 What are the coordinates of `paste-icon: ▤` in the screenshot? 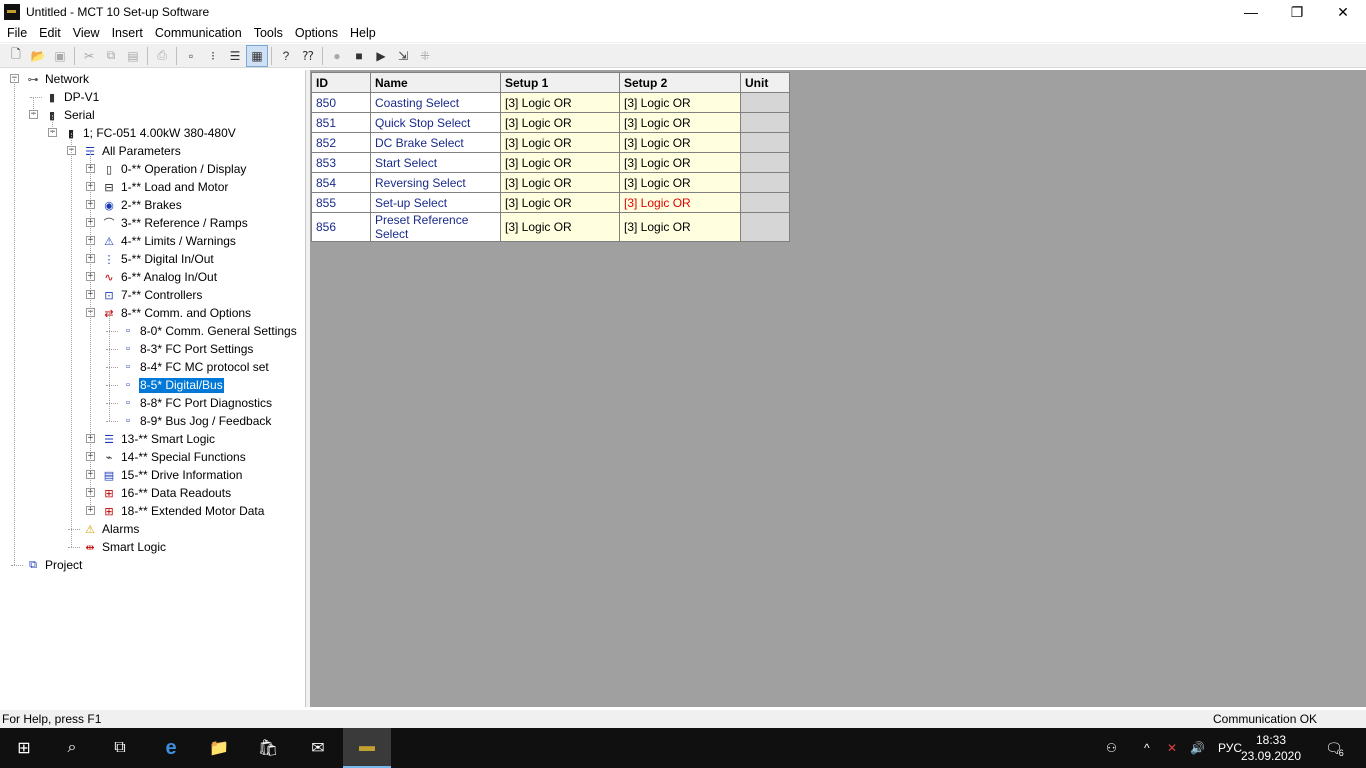 It's located at (133, 56).